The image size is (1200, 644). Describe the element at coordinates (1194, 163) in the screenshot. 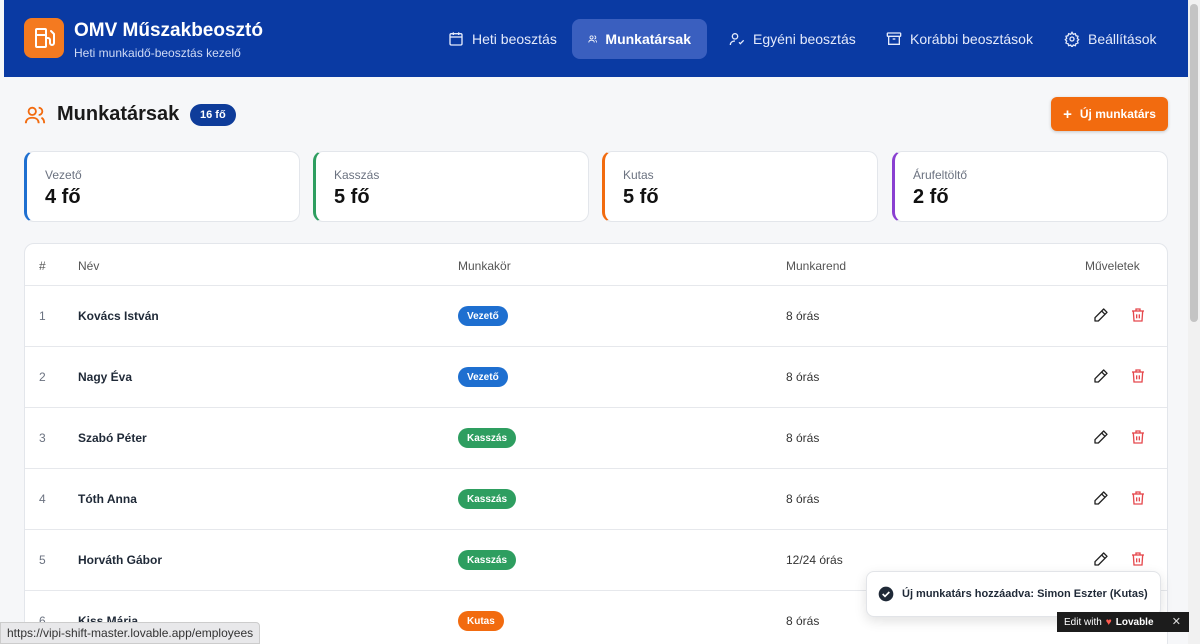

I see `scrollbar-thumb` at that location.